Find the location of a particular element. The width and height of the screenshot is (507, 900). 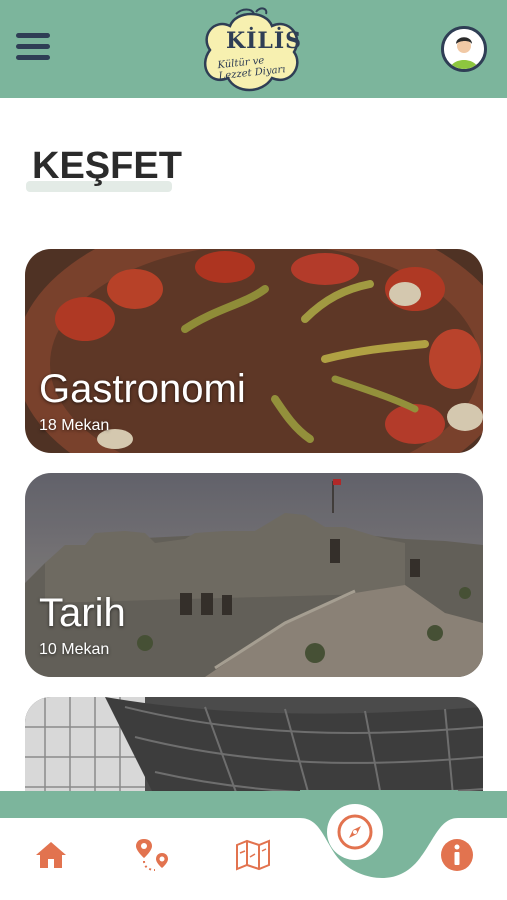

page-title: KEŞFET is located at coordinates (107, 166).